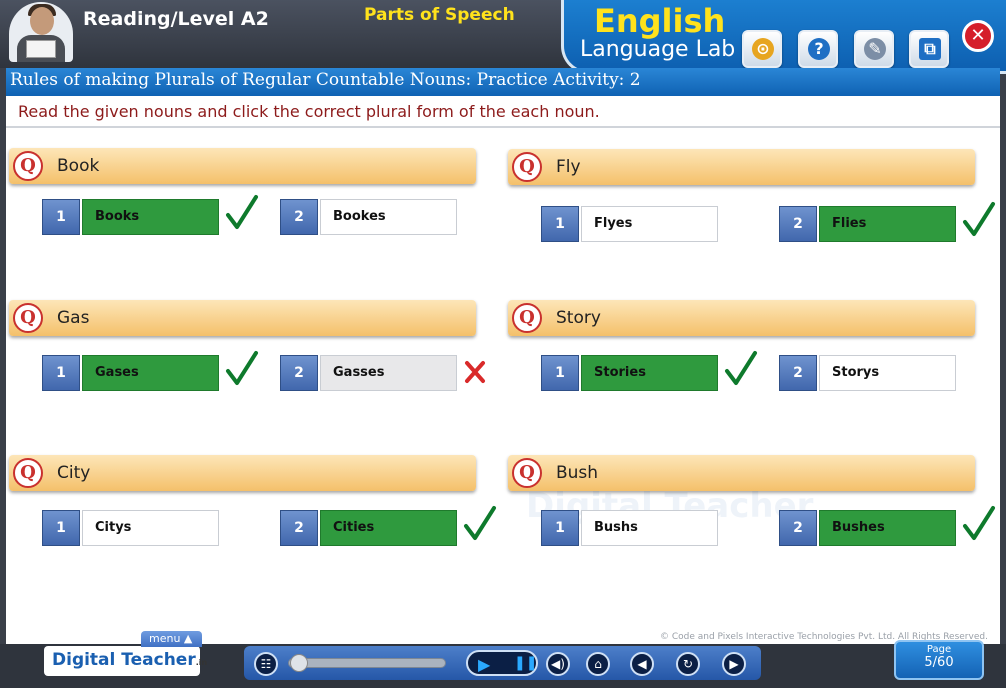  I want to click on divider, so click(503, 127).